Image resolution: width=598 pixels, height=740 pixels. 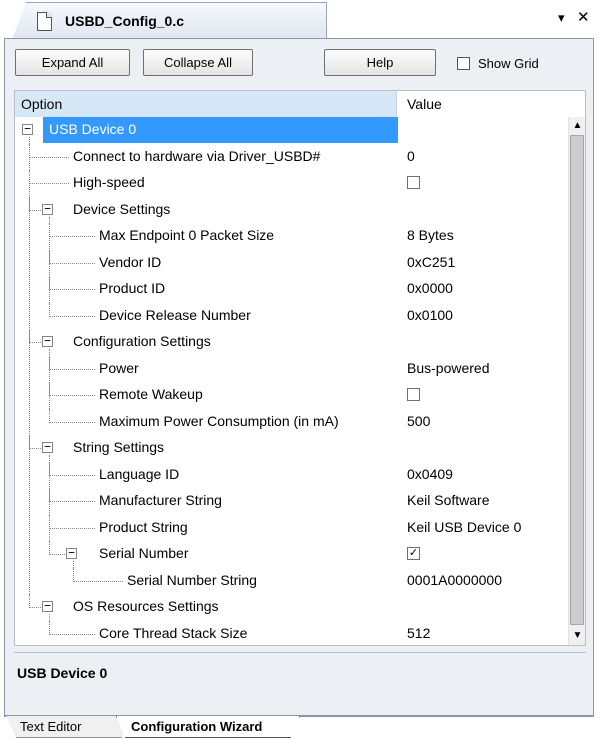 I want to click on show-grid-label: Show Grid, so click(x=508, y=63).